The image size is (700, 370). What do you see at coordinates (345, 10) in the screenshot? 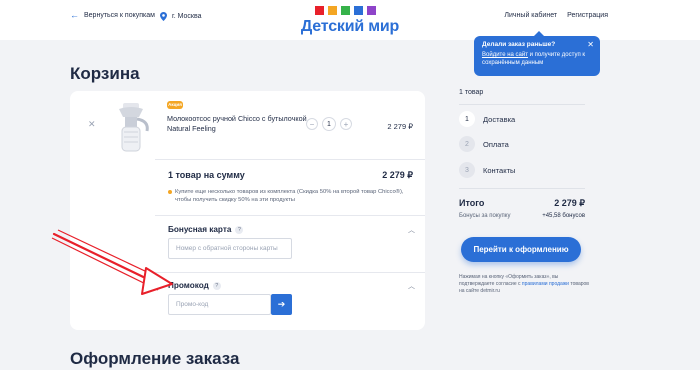
I see `logo-square-green` at bounding box center [345, 10].